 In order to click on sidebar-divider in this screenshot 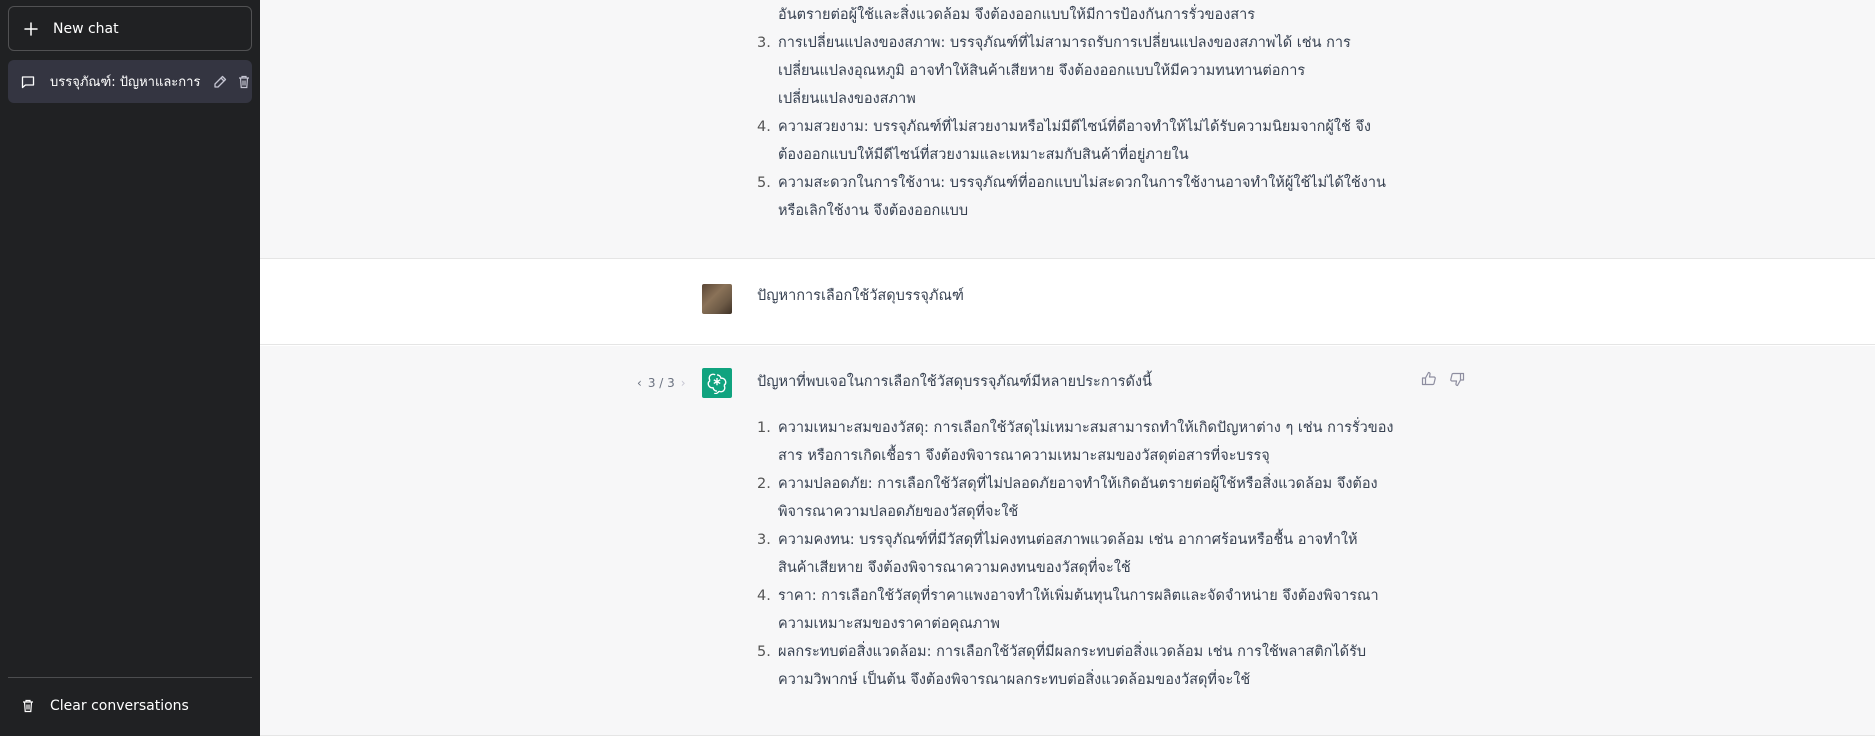, I will do `click(130, 677)`.